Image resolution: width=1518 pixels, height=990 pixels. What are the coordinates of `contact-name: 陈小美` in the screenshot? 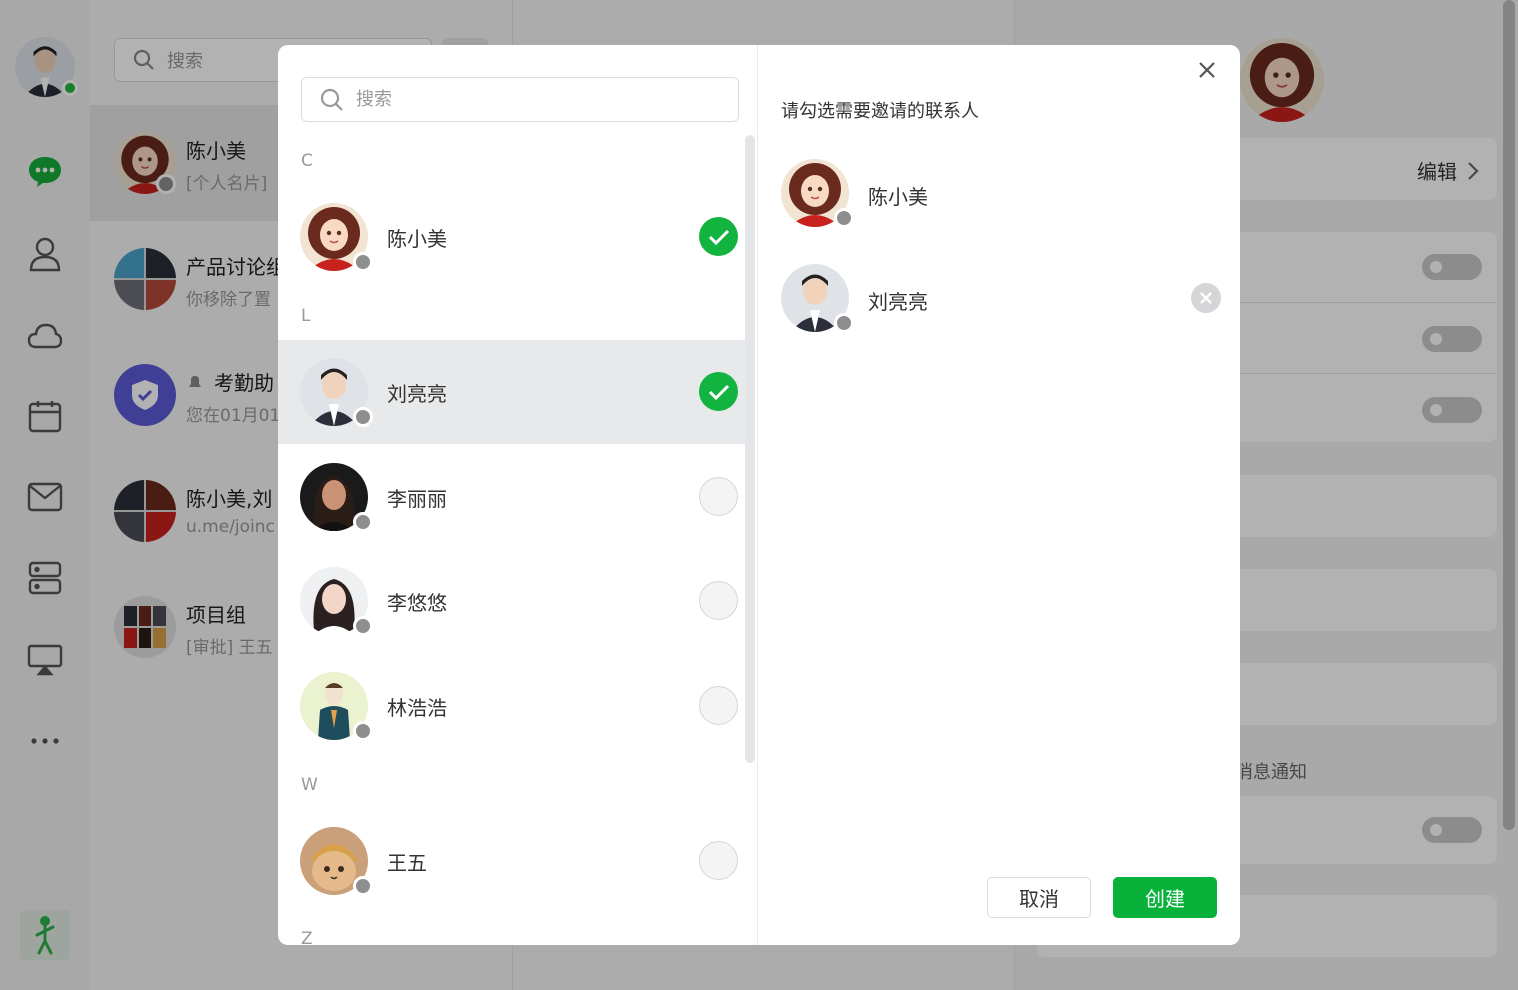 It's located at (417, 239).